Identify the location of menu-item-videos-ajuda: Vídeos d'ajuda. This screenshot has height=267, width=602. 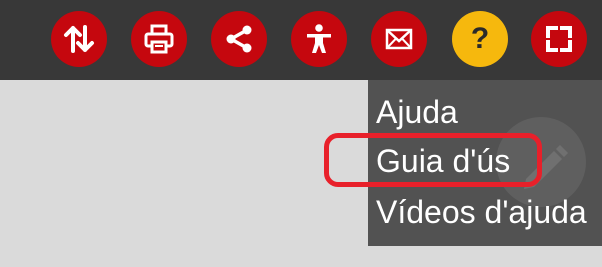
(481, 212).